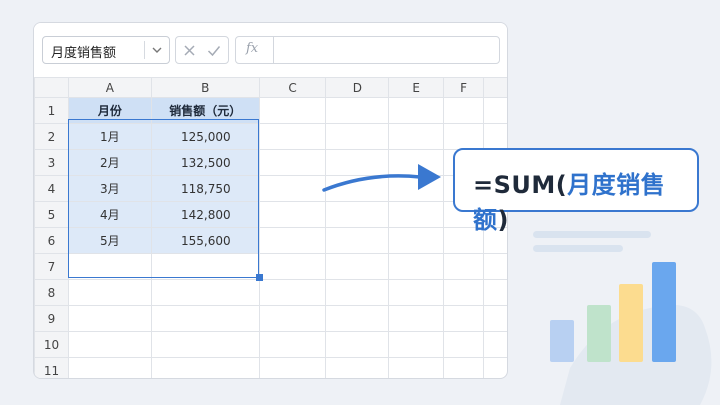 Image resolution: width=720 pixels, height=405 pixels. Describe the element at coordinates (51, 110) in the screenshot. I see `row-header: 1` at that location.